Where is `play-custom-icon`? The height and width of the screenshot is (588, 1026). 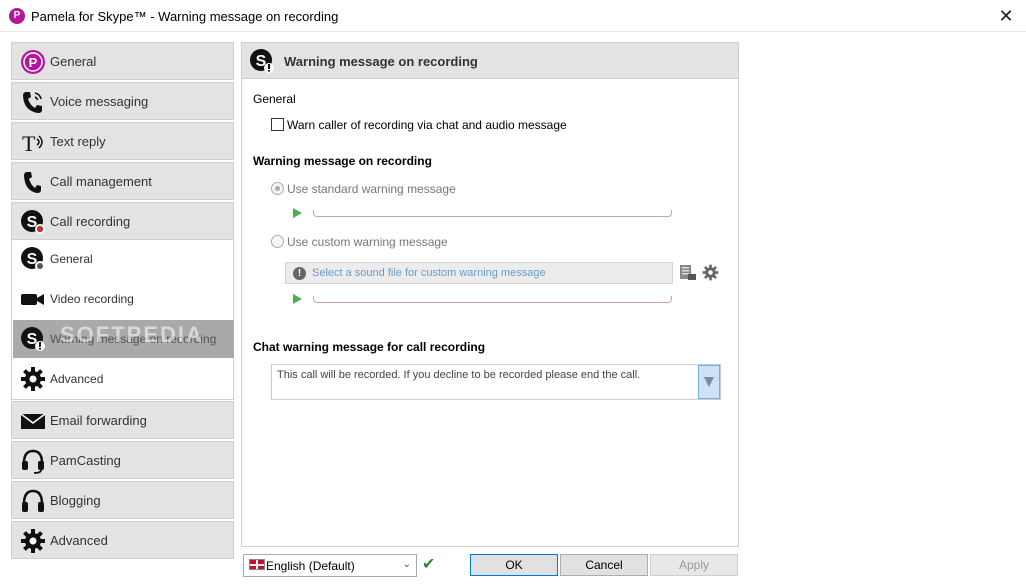
play-custom-icon is located at coordinates (297, 299).